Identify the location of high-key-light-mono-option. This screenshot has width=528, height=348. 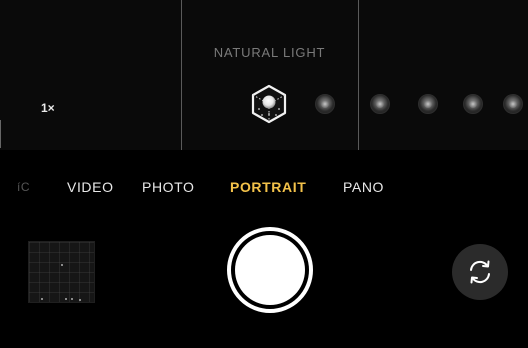
(513, 104).